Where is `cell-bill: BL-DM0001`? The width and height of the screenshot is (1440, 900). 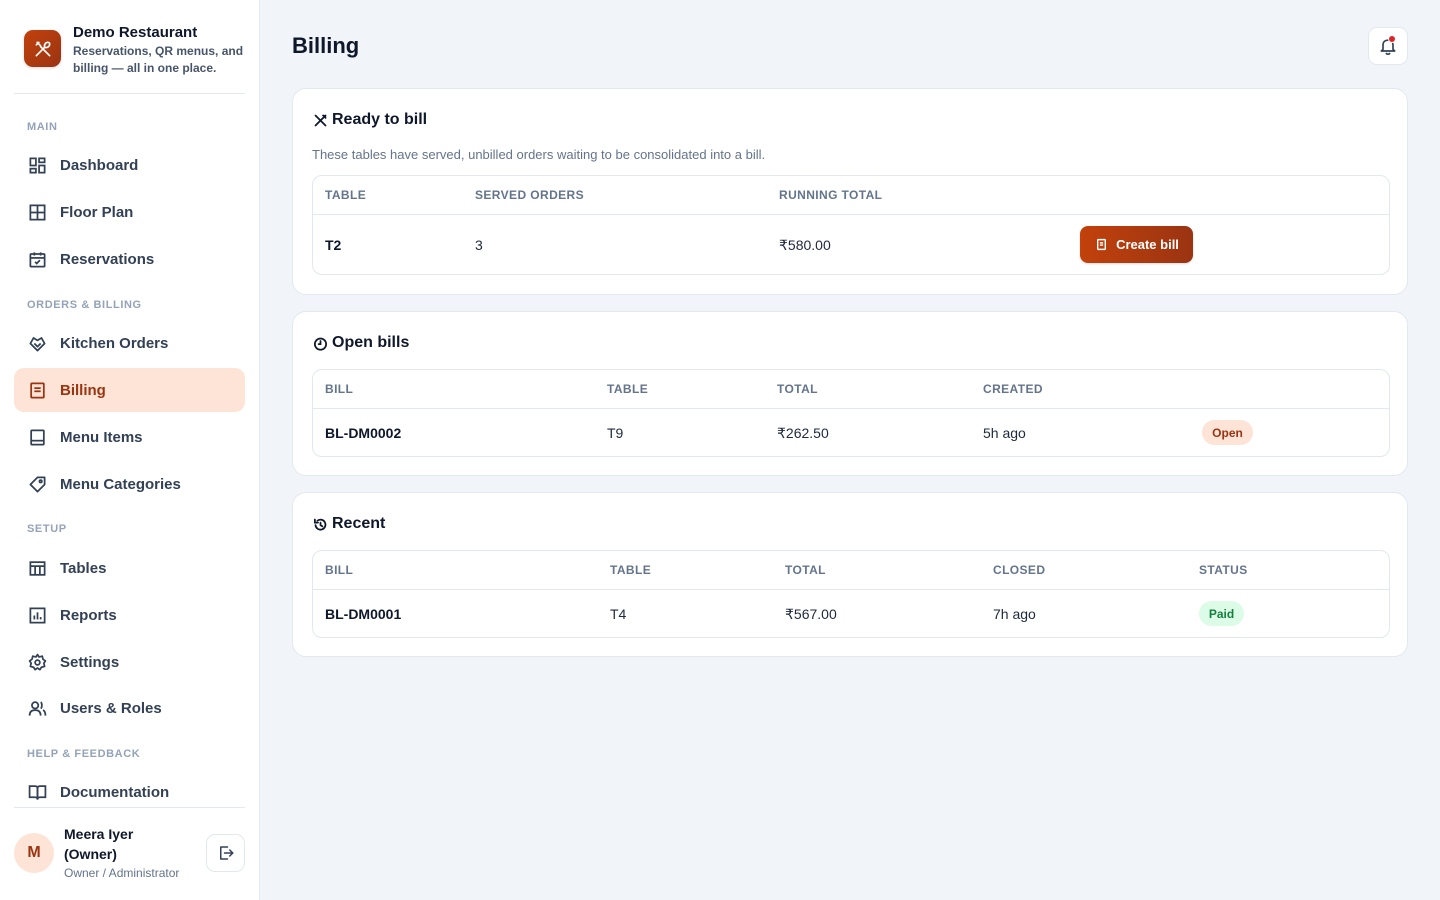 cell-bill: BL-DM0001 is located at coordinates (363, 614).